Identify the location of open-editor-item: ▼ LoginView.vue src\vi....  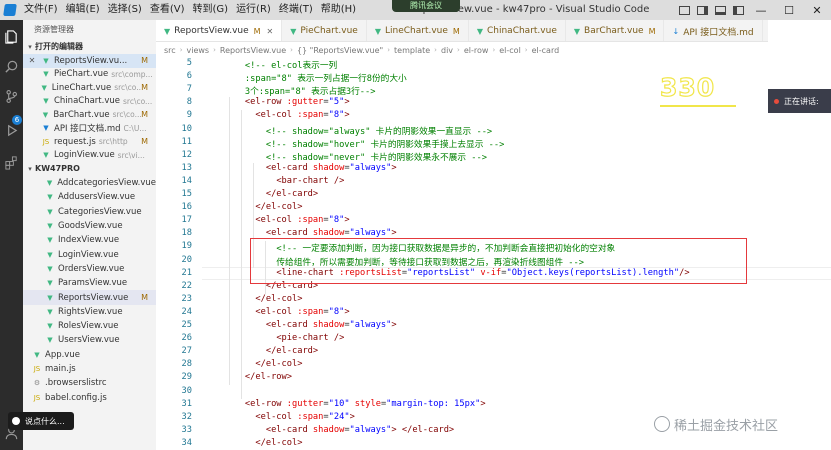
(89, 156).